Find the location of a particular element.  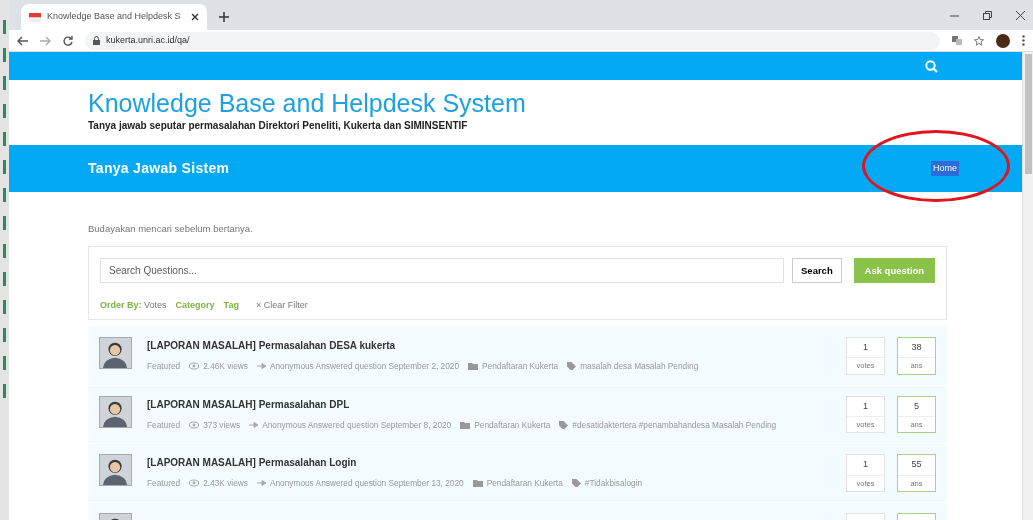

activity-text: Anonymous Answered question September 13, 2020 is located at coordinates (366, 484).